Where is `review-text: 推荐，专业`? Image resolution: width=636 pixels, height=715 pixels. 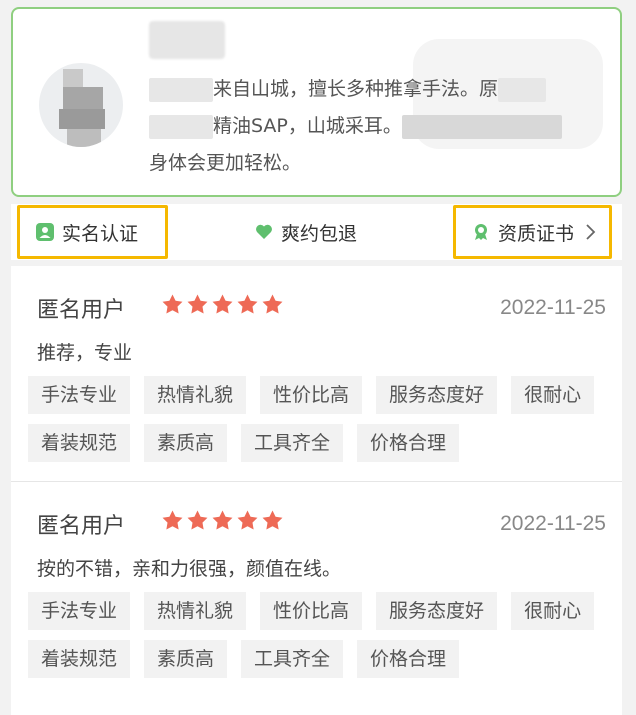 review-text: 推荐，专业 is located at coordinates (85, 353).